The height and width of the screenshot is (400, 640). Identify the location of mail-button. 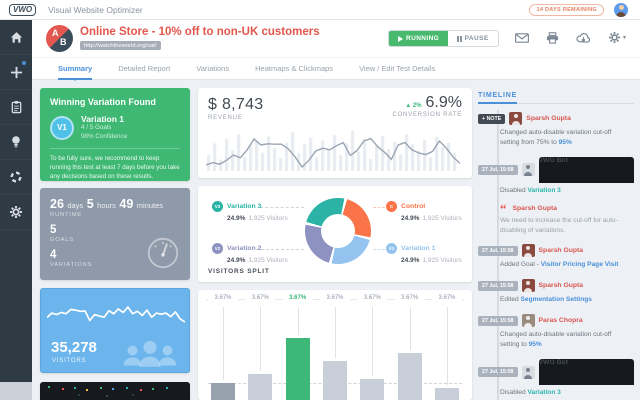
(522, 37).